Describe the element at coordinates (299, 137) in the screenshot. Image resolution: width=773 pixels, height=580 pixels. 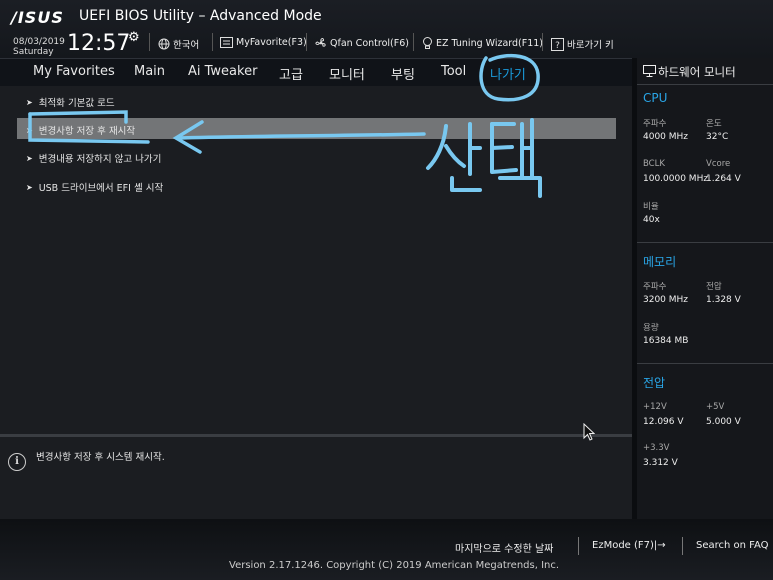
I see `annotation-arrow` at that location.